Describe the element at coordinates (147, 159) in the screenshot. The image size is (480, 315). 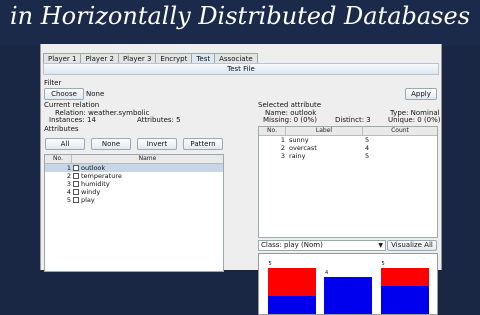
I see `col-name-header: Name` at that location.